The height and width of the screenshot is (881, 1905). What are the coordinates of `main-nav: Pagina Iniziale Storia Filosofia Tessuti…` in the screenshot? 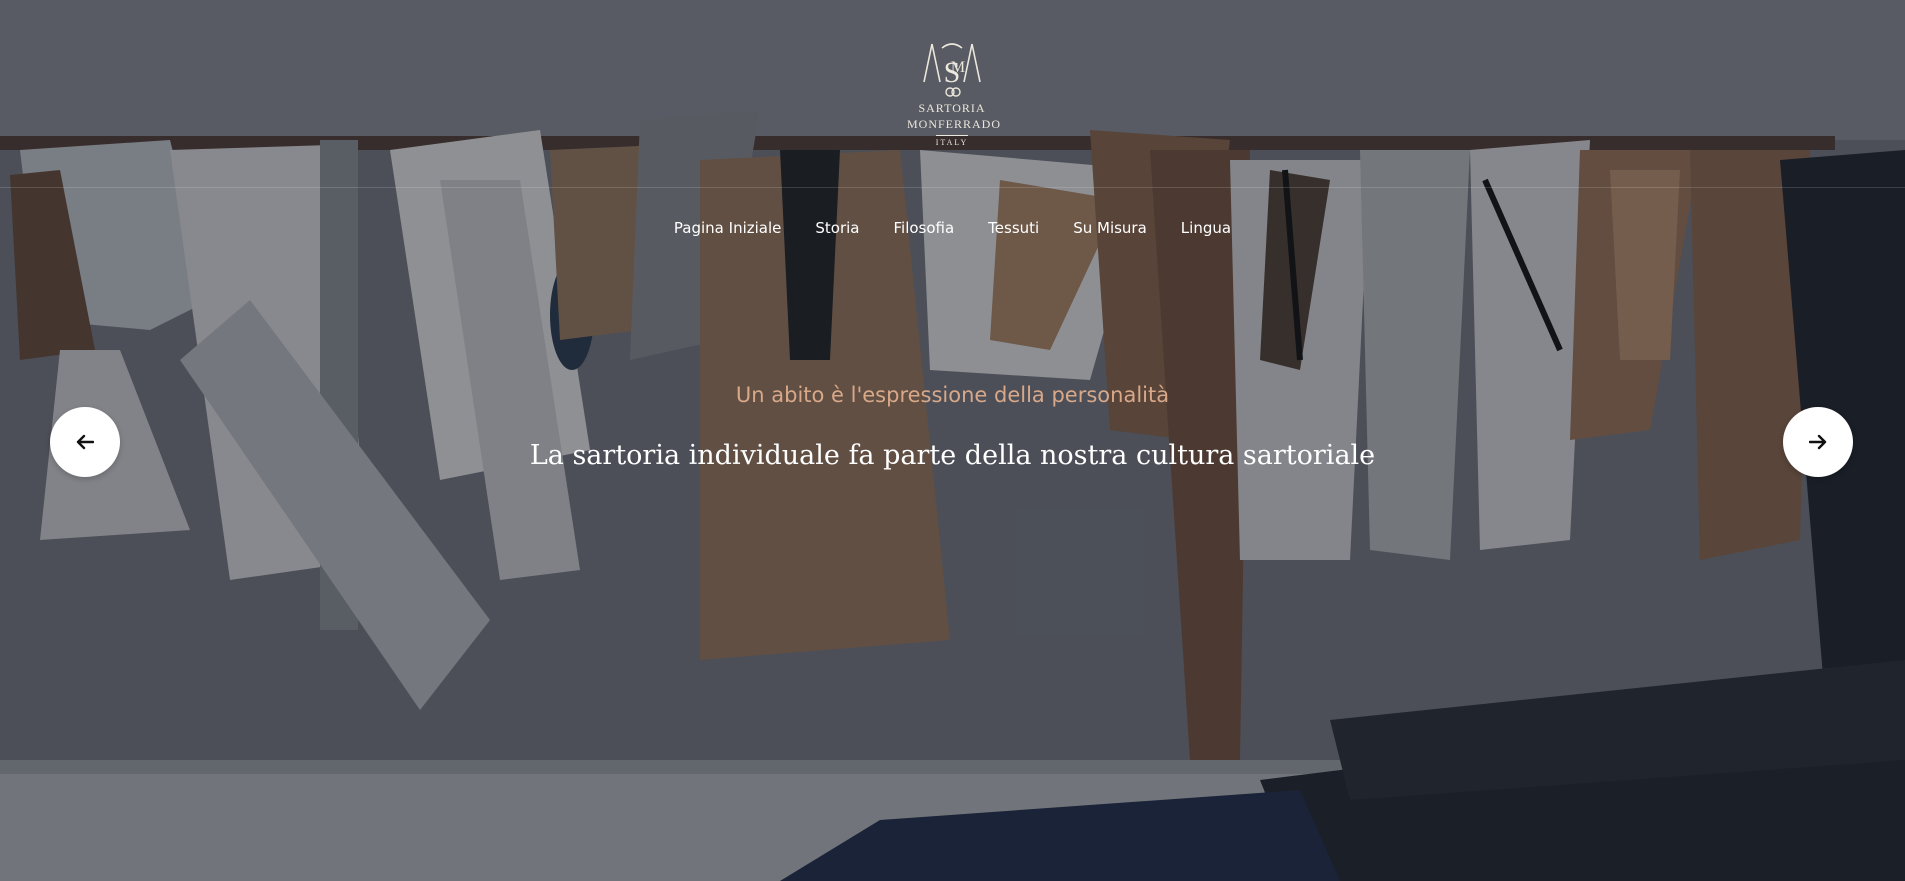 It's located at (952, 228).